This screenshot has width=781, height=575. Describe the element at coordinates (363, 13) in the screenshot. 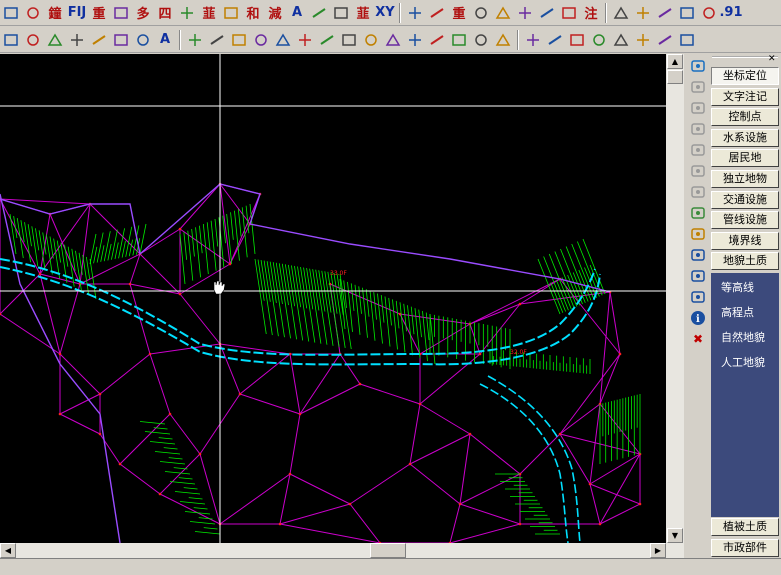

I see `toolbar-button-16: 韮` at that location.